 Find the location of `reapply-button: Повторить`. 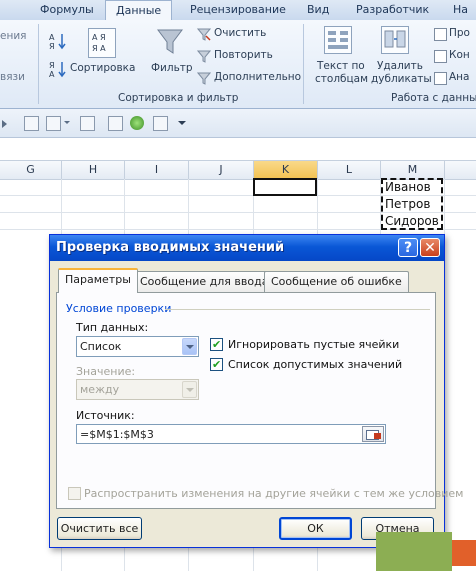

reapply-button: Повторить is located at coordinates (243, 55).